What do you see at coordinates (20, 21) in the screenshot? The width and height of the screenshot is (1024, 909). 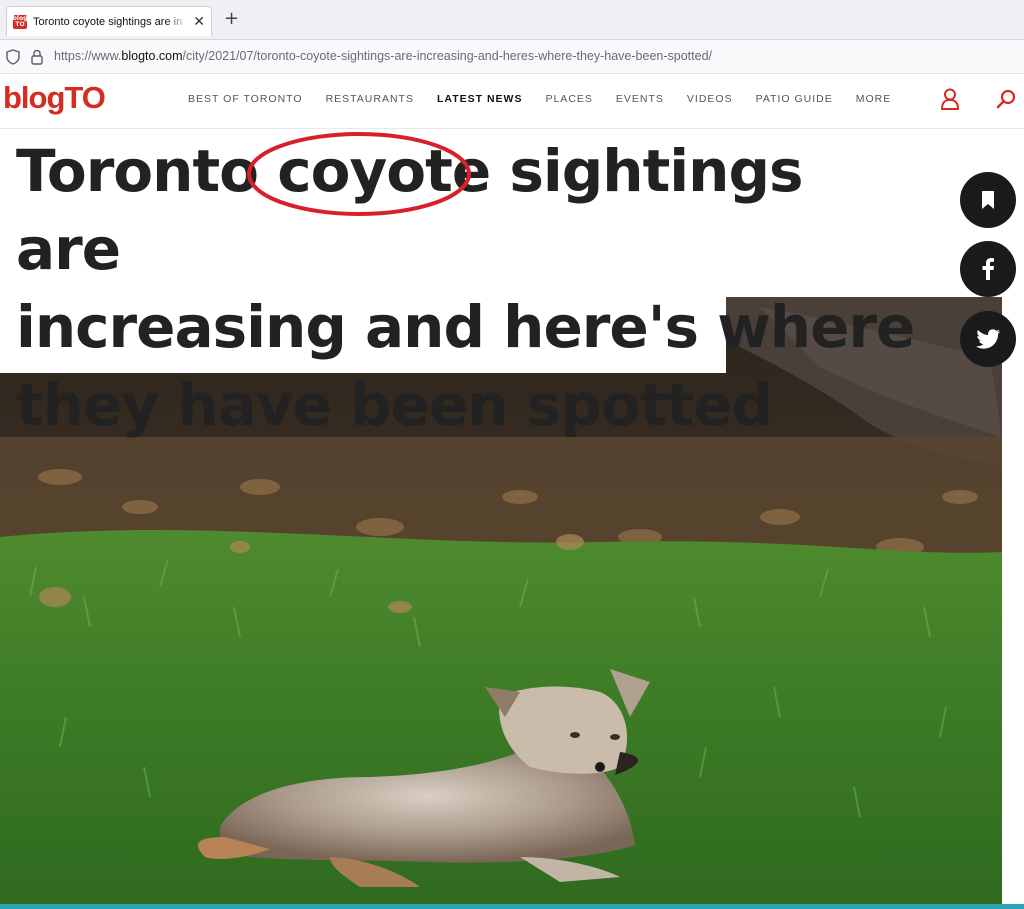 I see `favicon-icon: blog TO` at bounding box center [20, 21].